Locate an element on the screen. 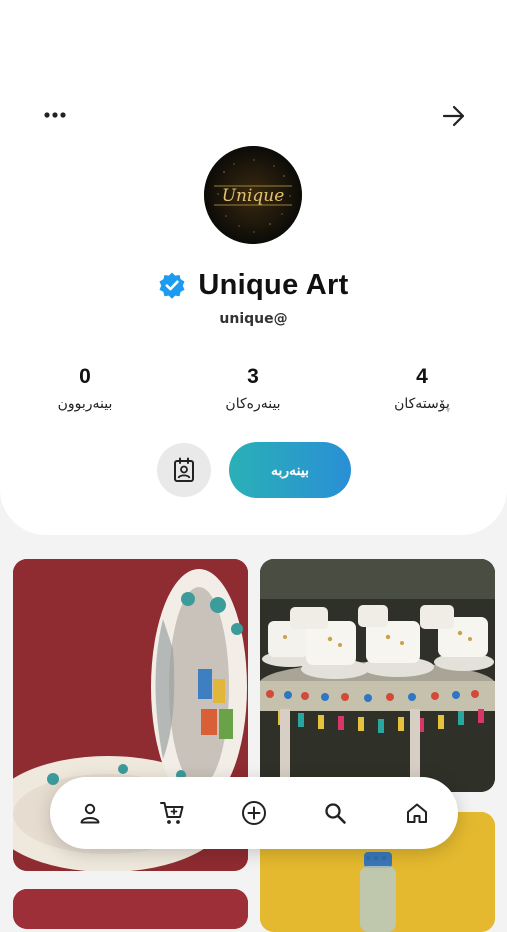 This screenshot has width=507, height=932. nav-search is located at coordinates (335, 813).